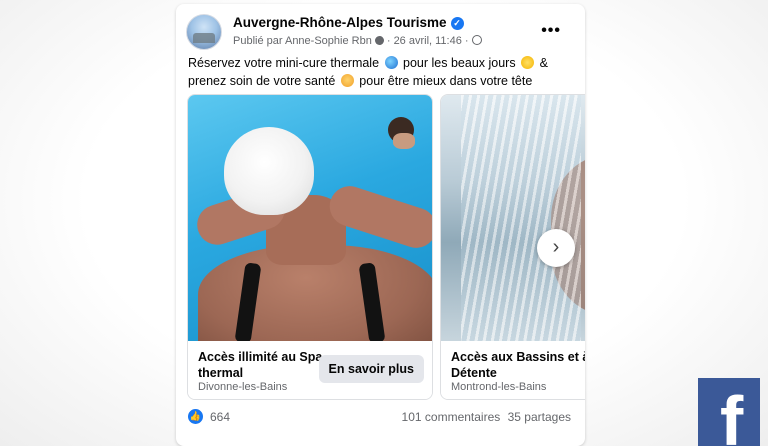 The width and height of the screenshot is (768, 446). Describe the element at coordinates (195, 416) in the screenshot. I see `thumbs-up-icon: 👍` at that location.